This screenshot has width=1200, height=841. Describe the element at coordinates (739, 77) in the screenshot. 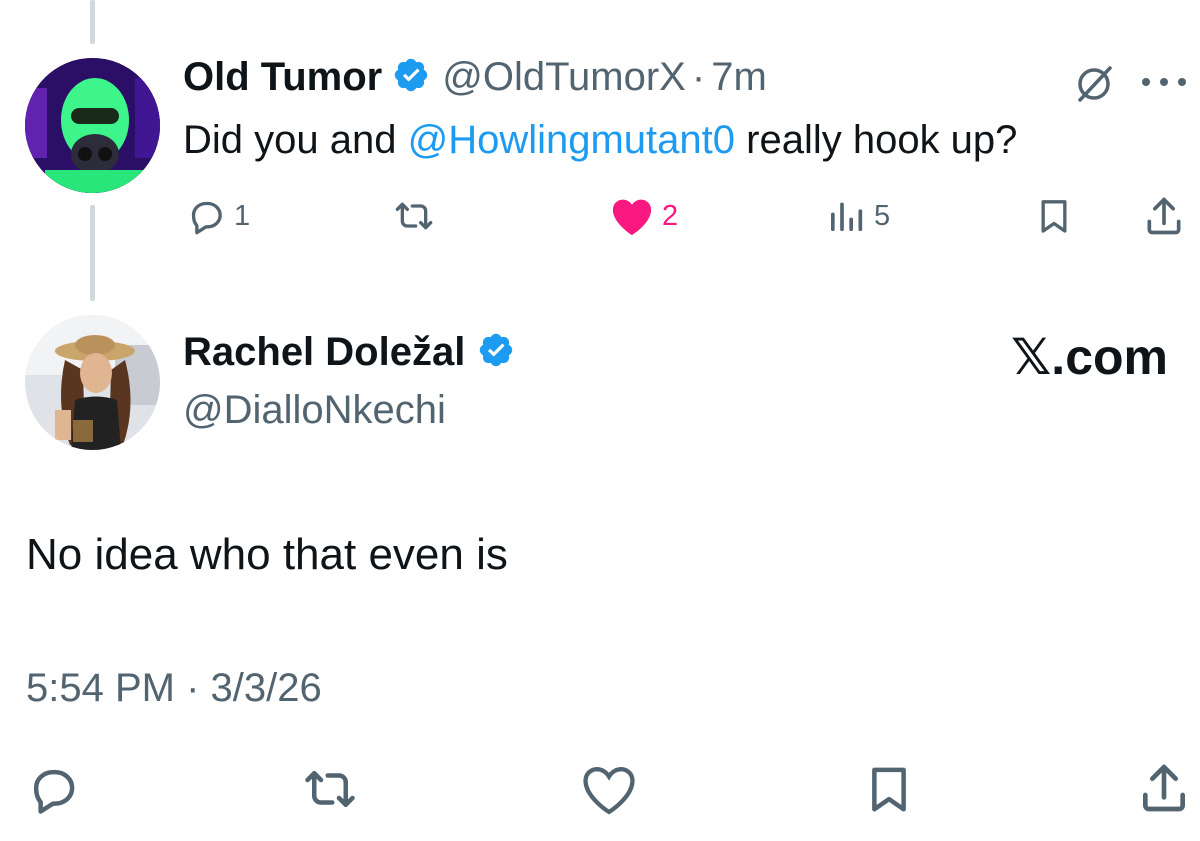

I see `time-ago: 7m` at that location.